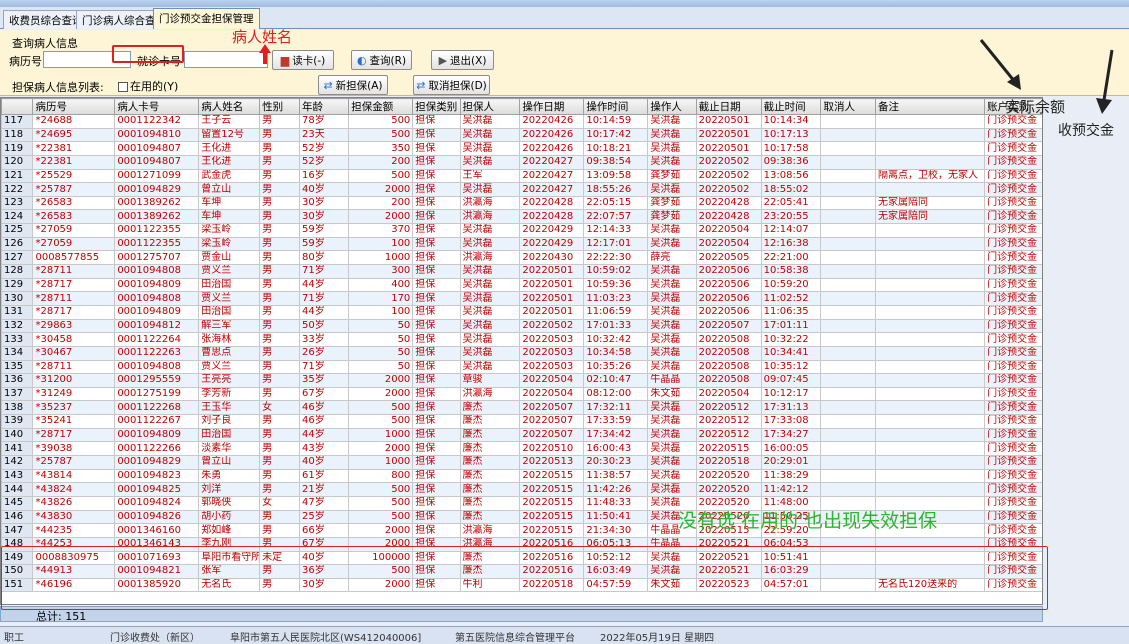  I want to click on column-header: 操作人, so click(672, 106).